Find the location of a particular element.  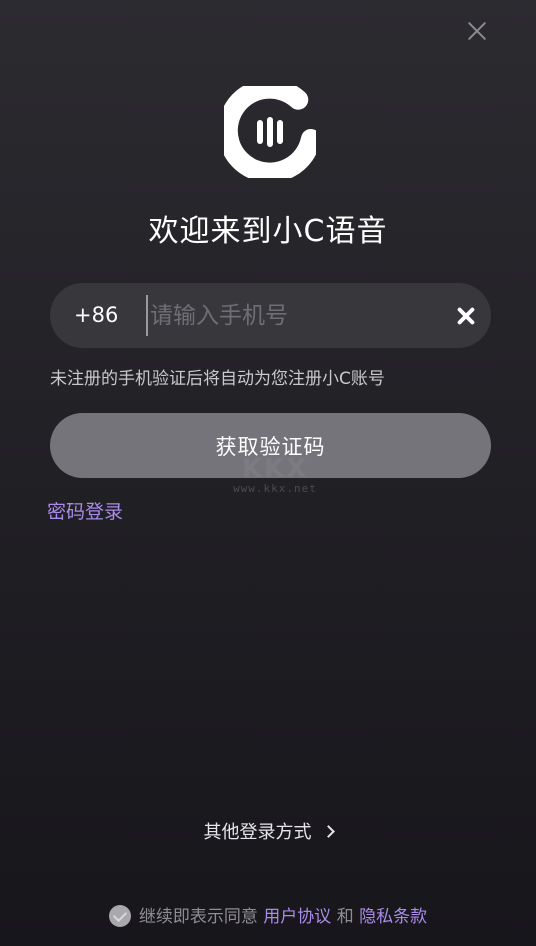

agree-checkbox-icon is located at coordinates (119, 916).